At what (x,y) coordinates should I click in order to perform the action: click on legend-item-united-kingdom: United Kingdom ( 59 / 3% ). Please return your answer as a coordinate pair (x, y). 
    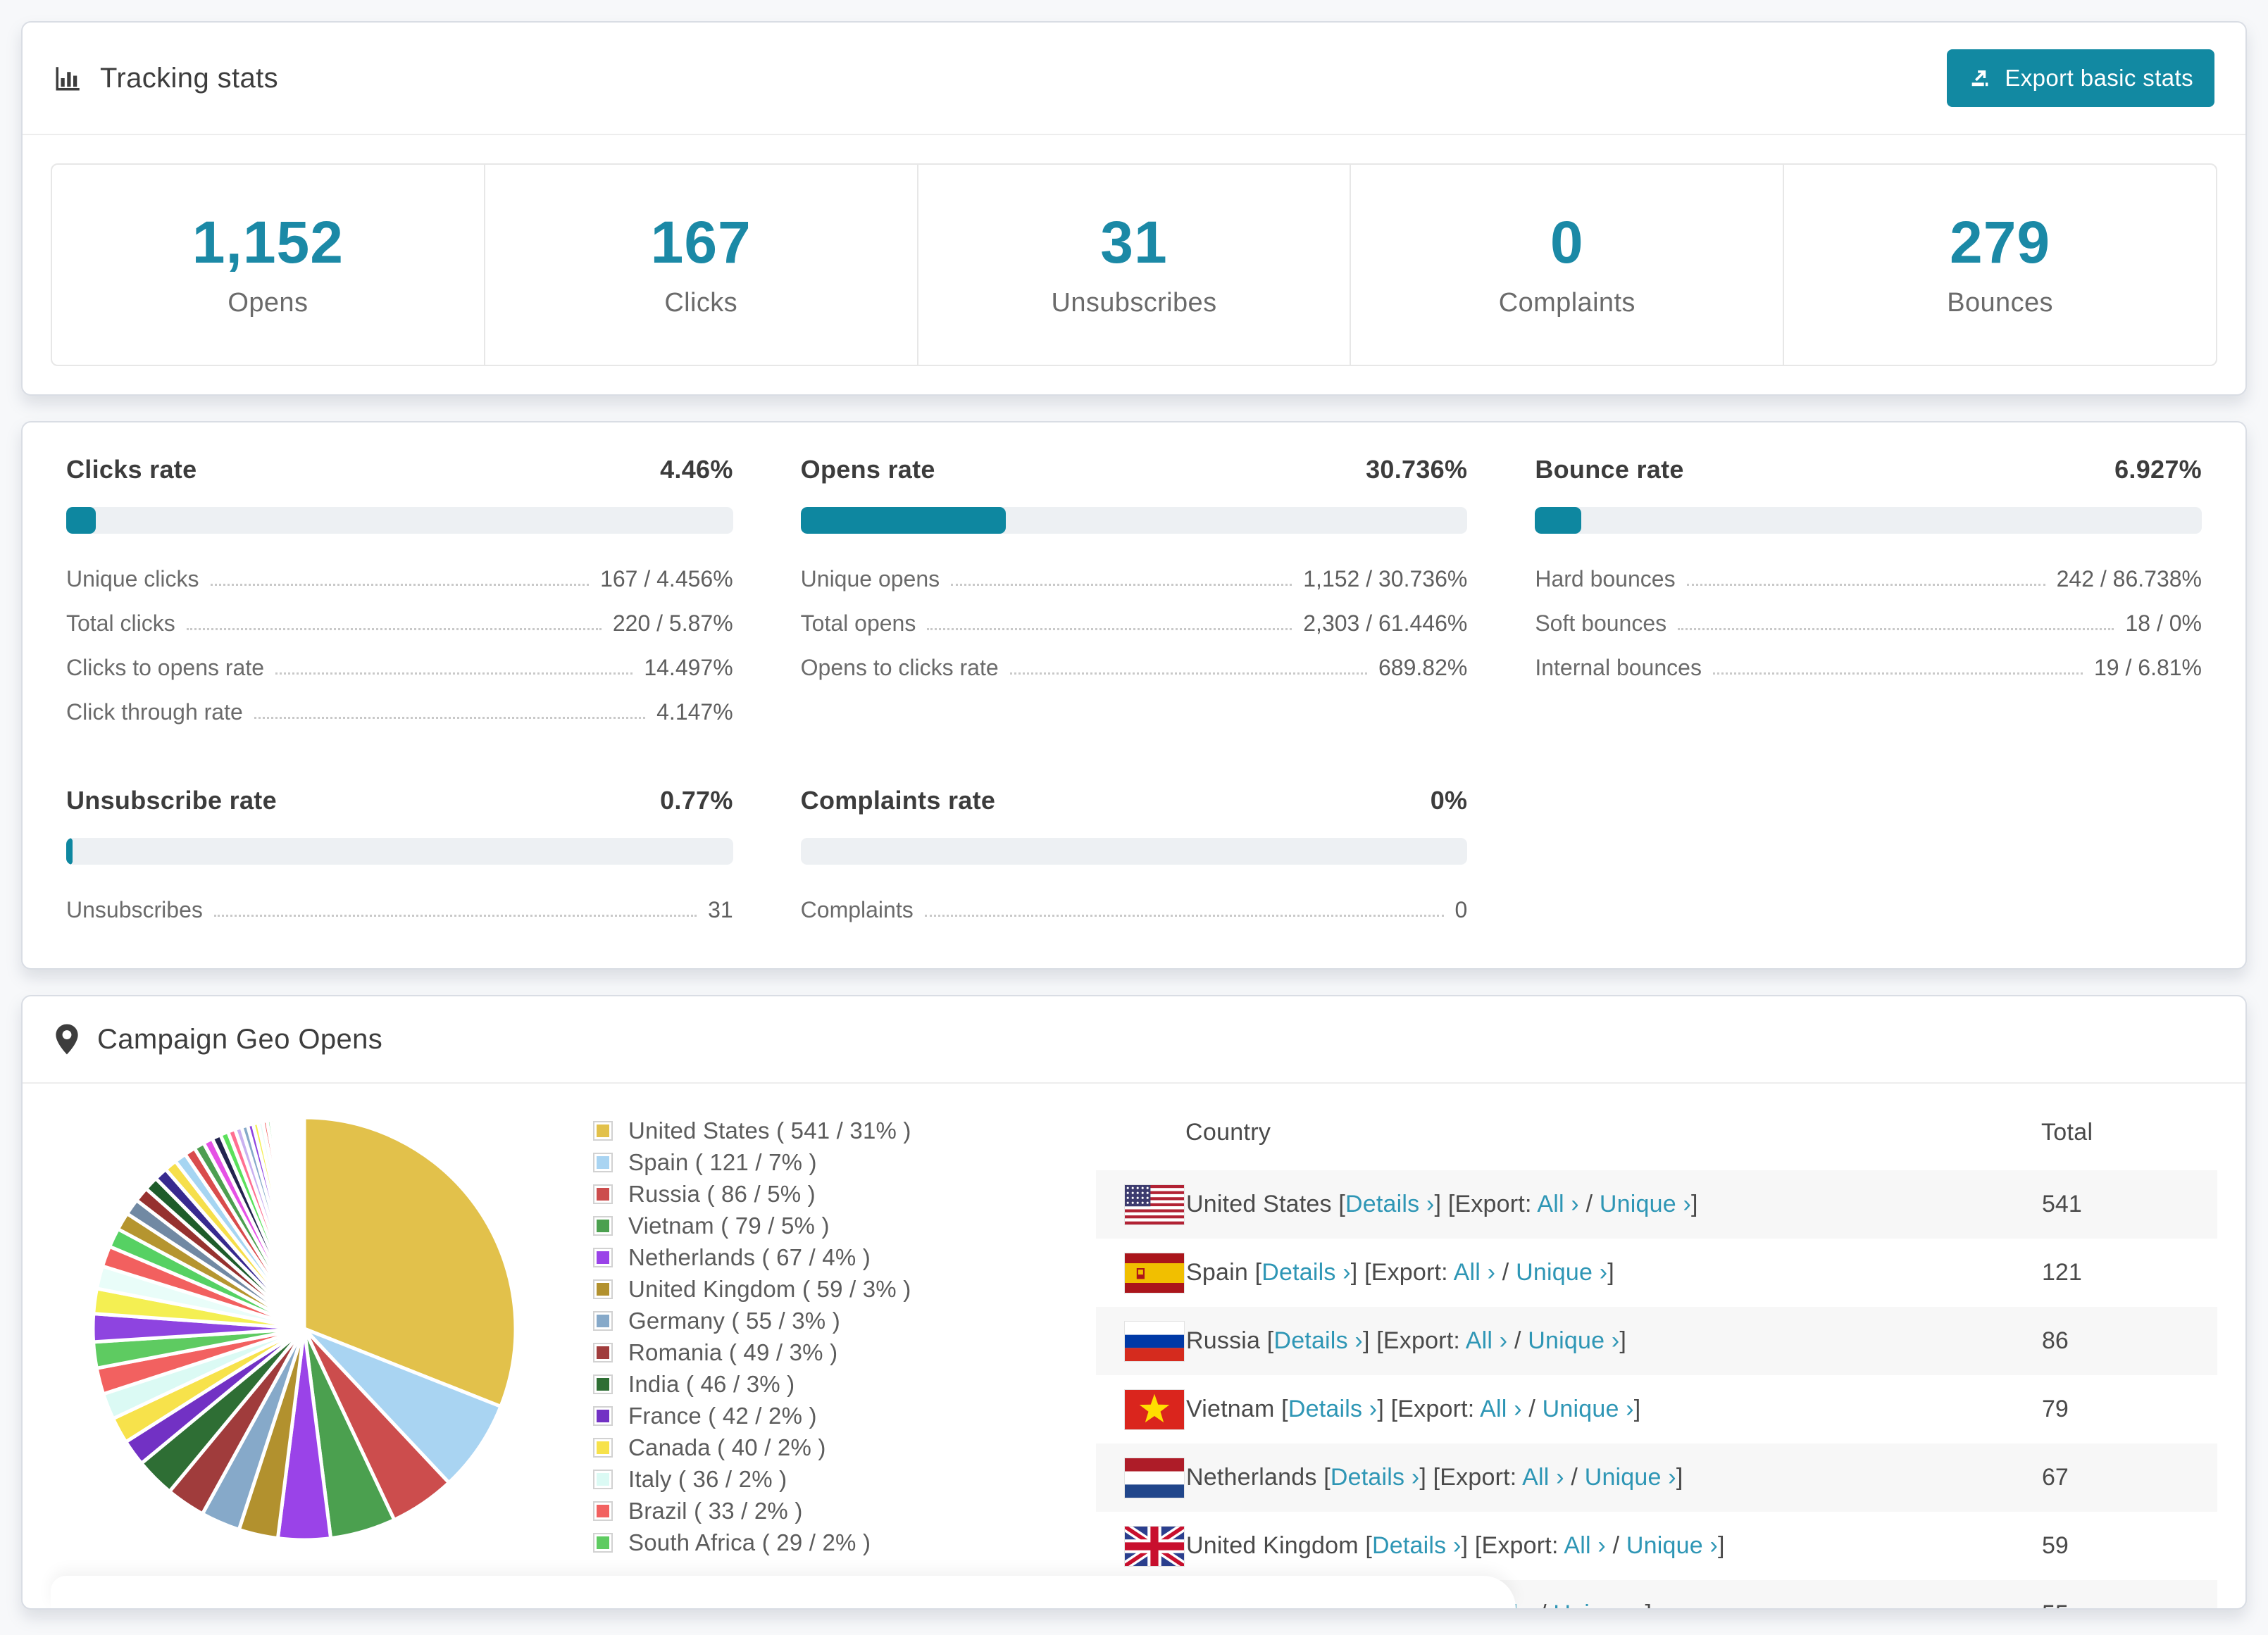
    Looking at the image, I should click on (826, 1289).